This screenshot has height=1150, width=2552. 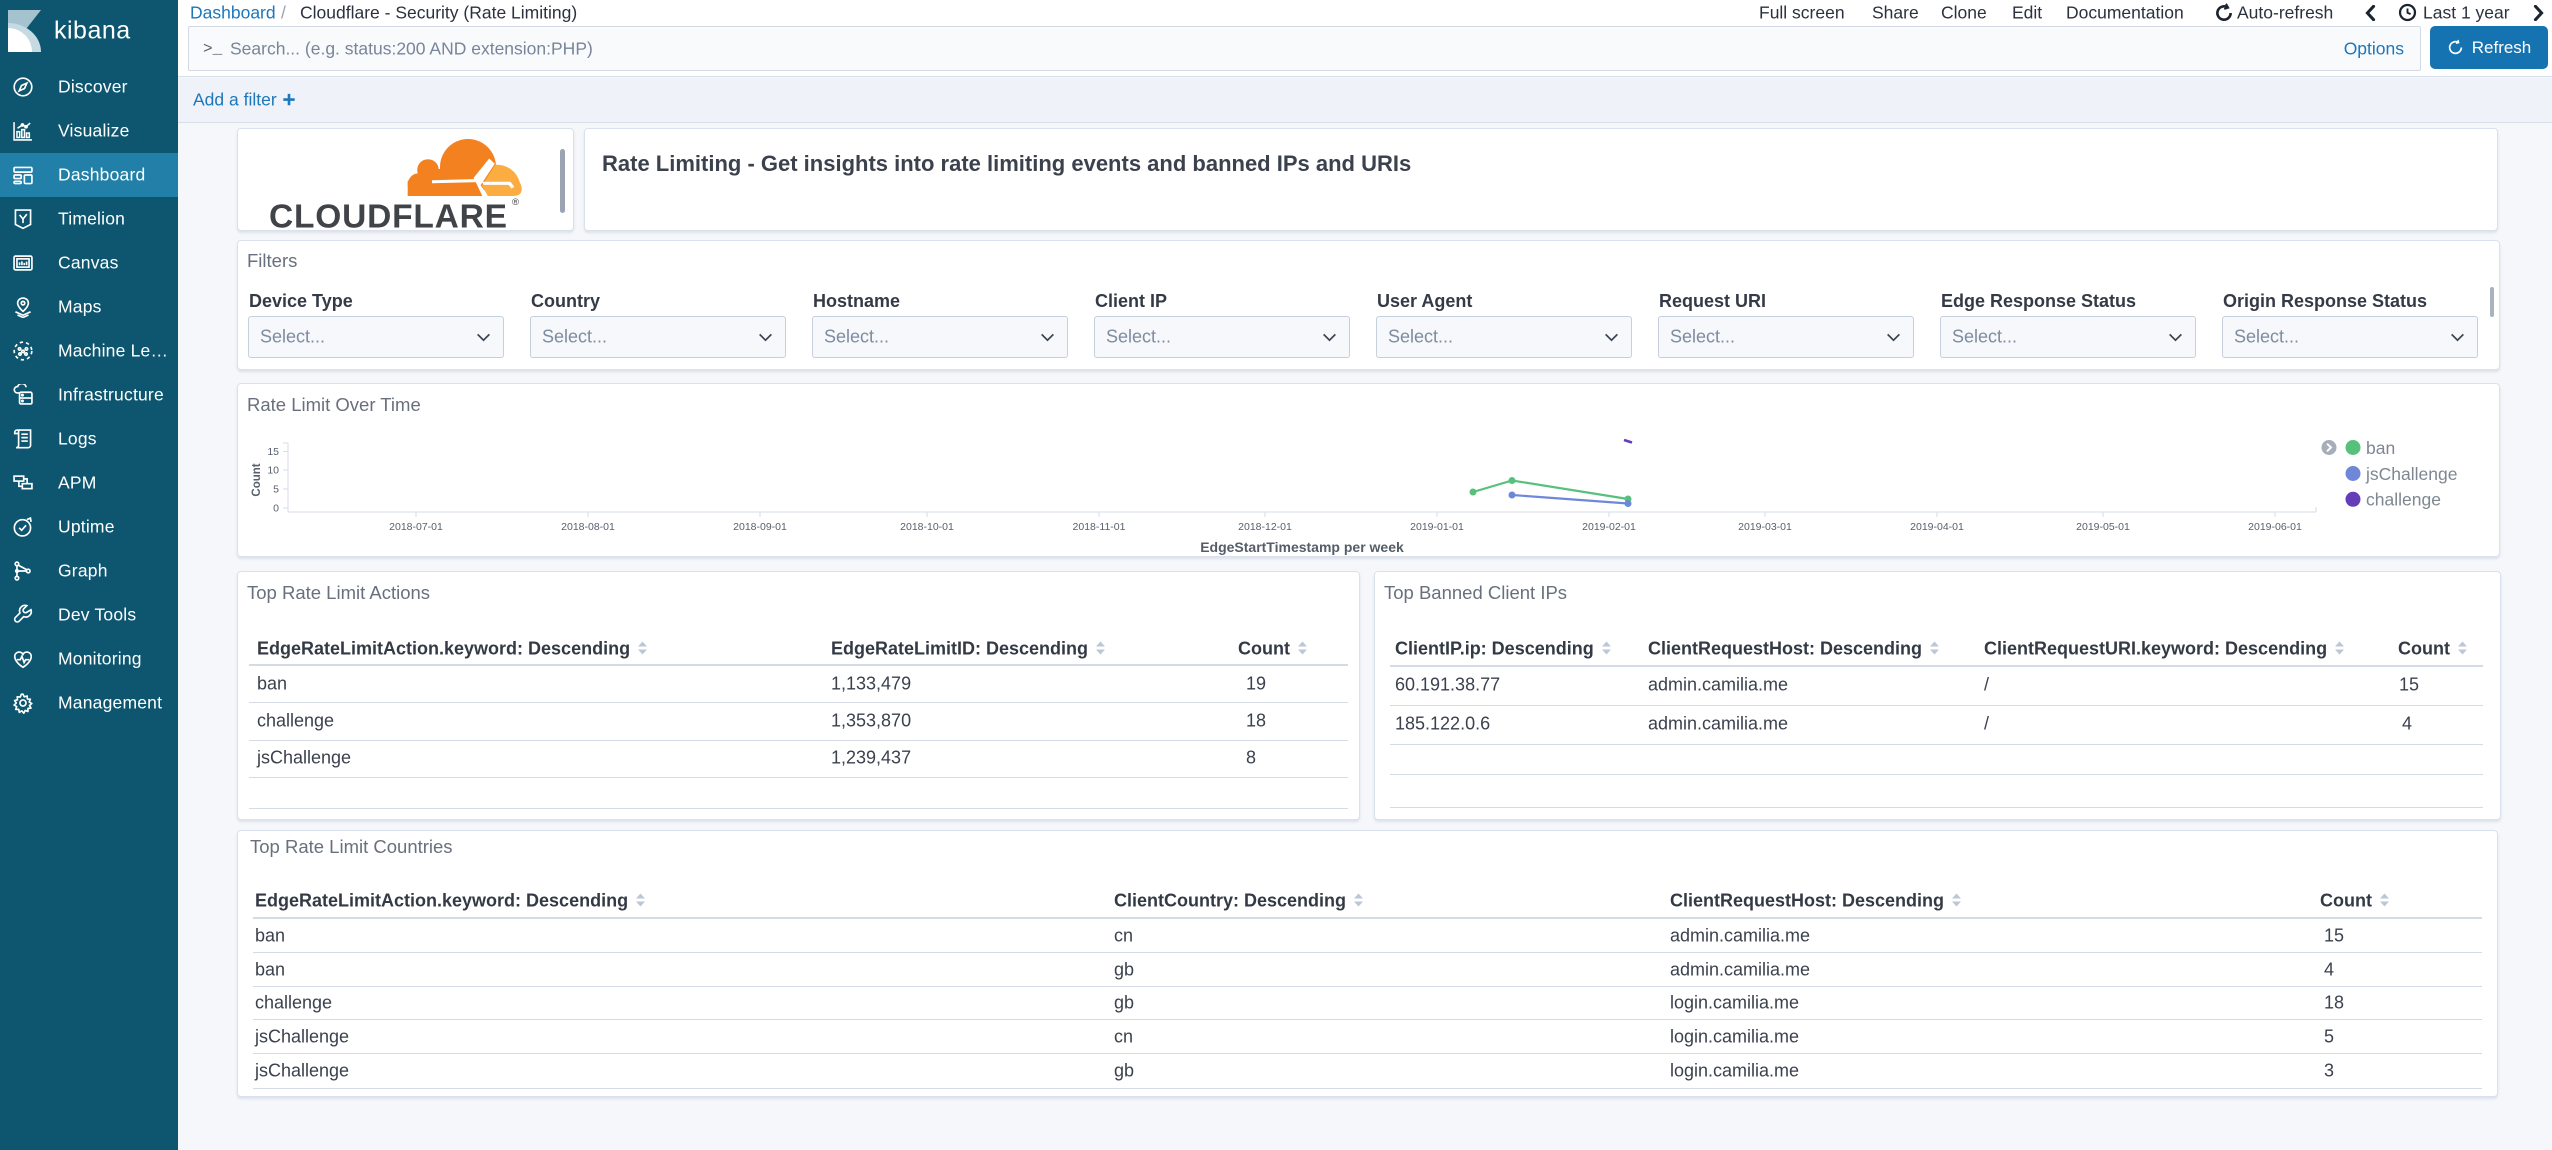 I want to click on svg-text: 2018-07-01, so click(x=416, y=527).